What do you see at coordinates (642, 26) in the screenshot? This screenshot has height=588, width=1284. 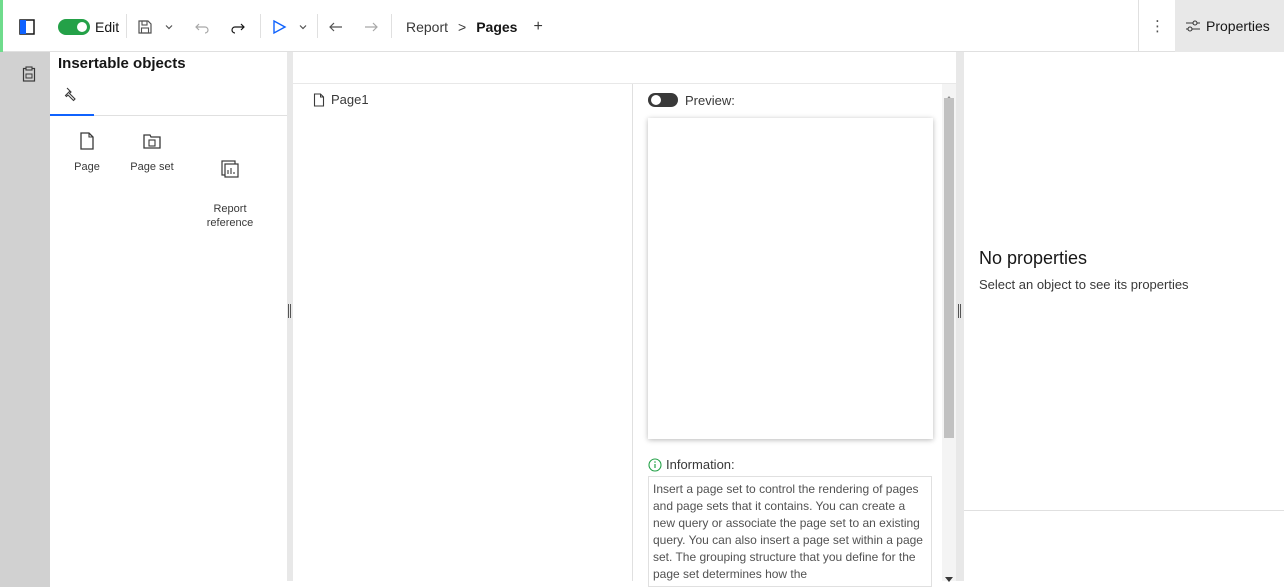 I see `top-toolbar: Edit Report > Pages + ⋮ Properties` at bounding box center [642, 26].